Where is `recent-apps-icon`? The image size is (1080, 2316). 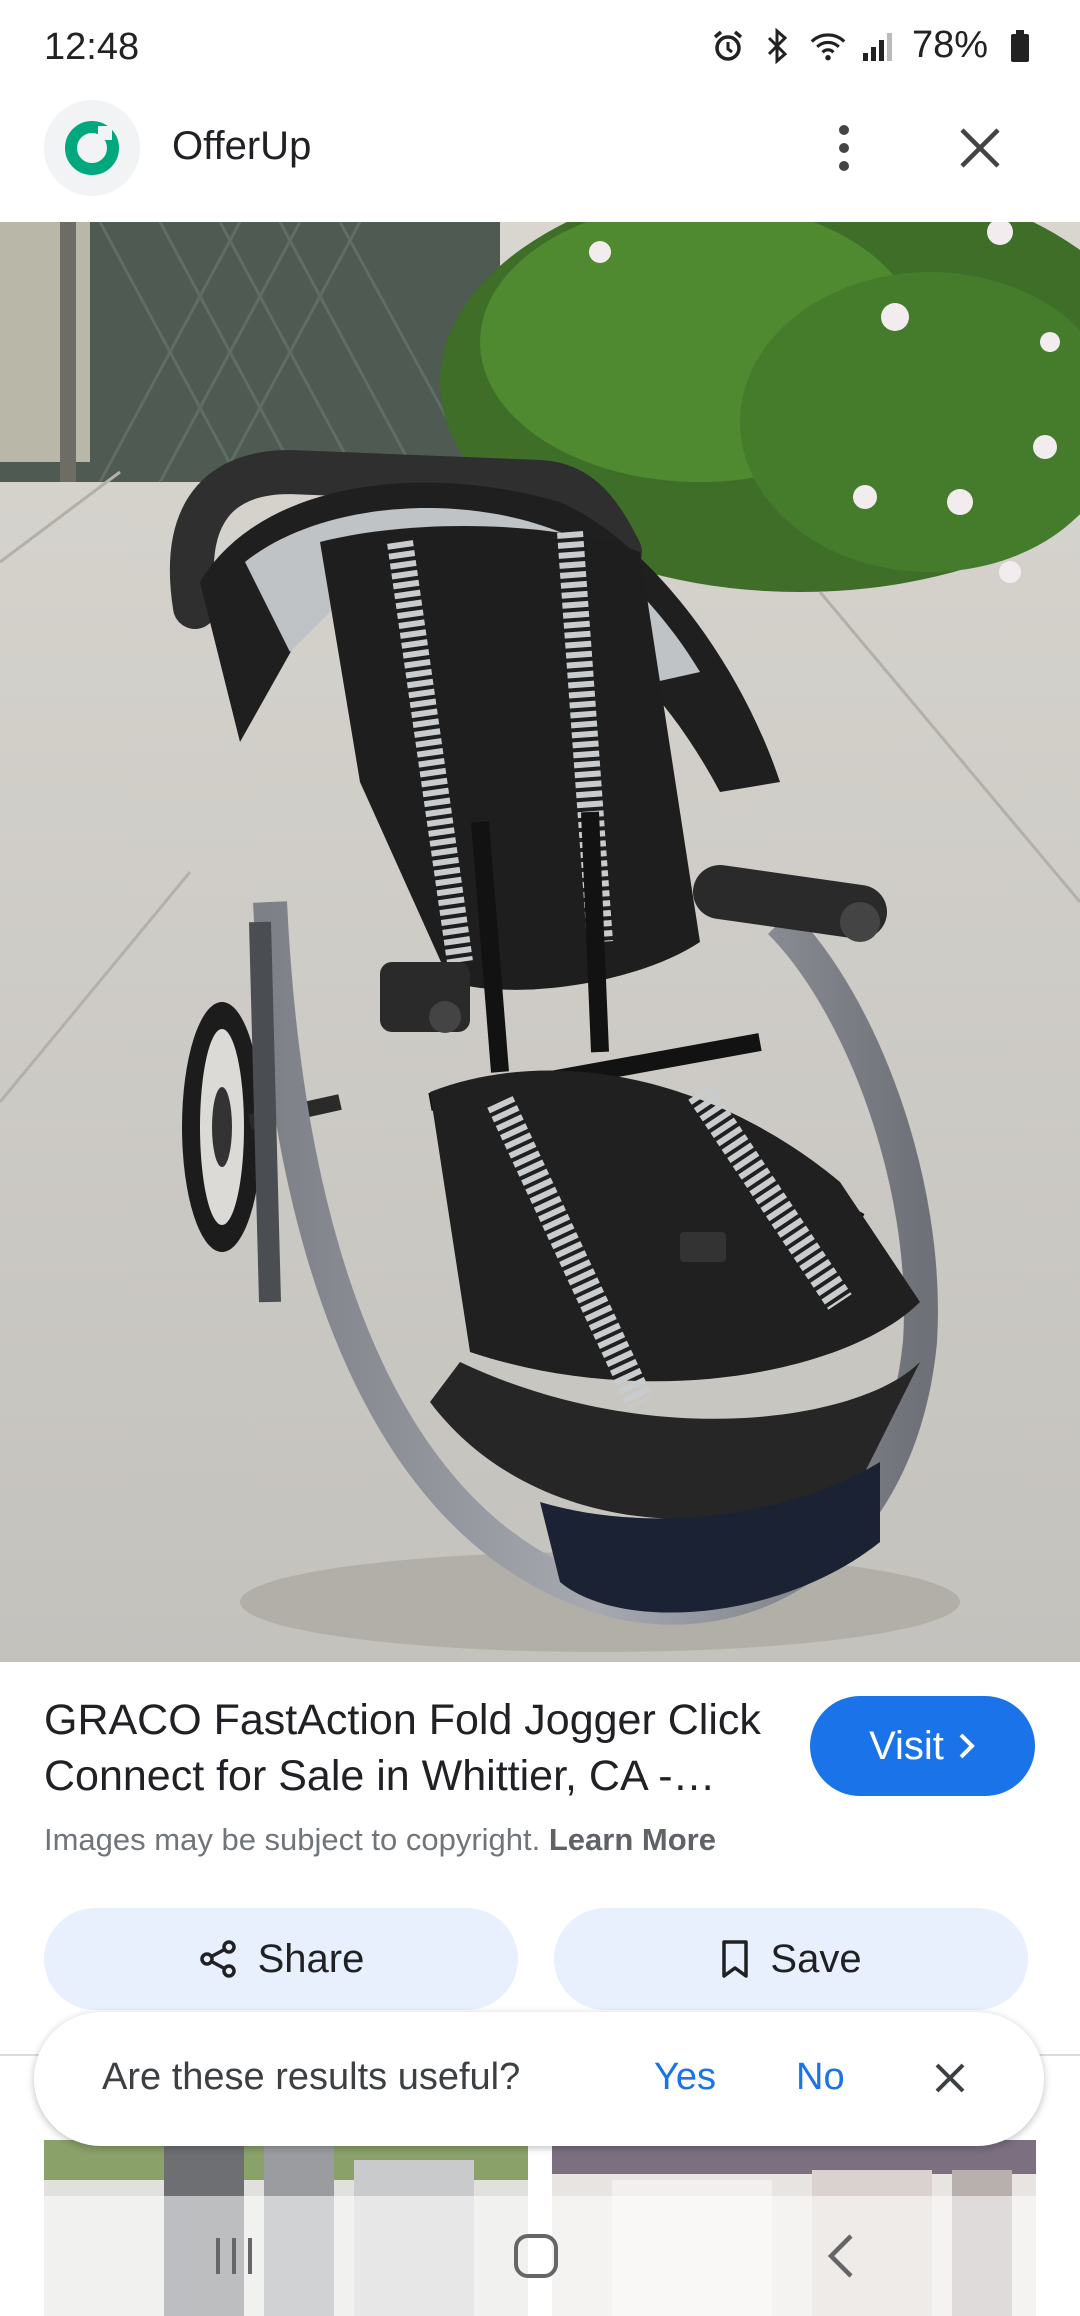 recent-apps-icon is located at coordinates (234, 2256).